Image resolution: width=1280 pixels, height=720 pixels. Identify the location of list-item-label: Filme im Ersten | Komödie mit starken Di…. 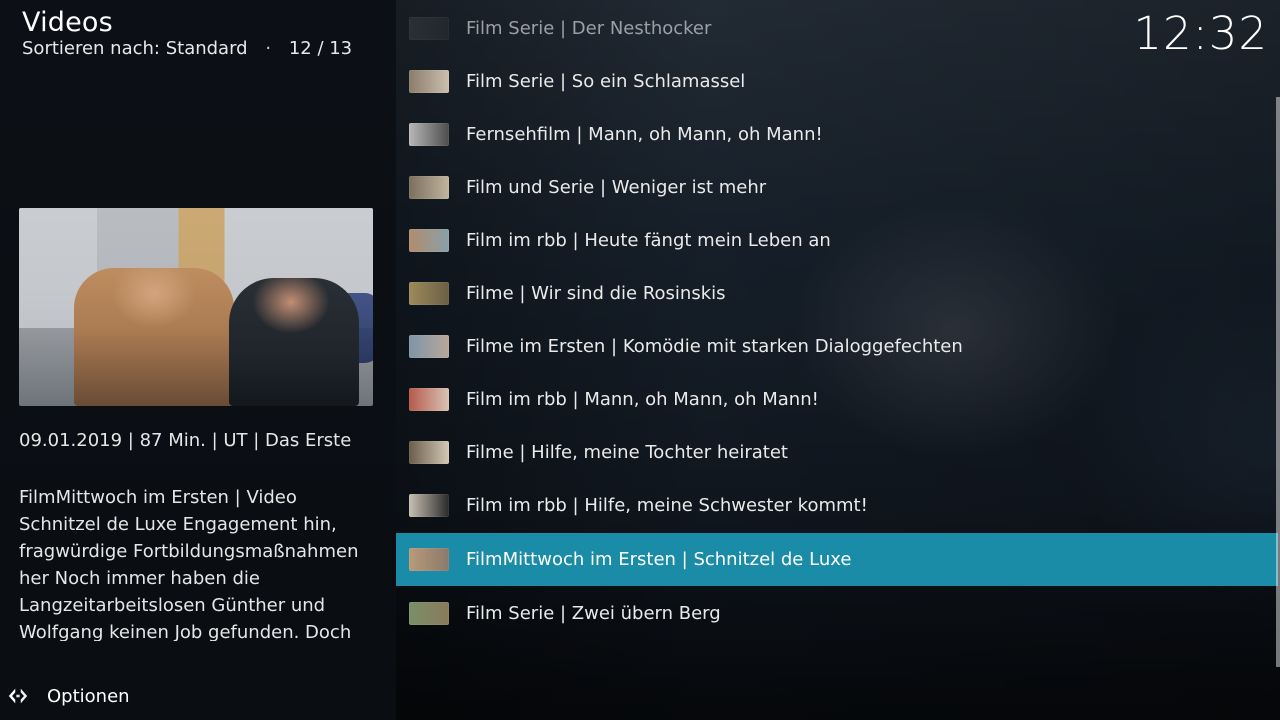
(714, 346).